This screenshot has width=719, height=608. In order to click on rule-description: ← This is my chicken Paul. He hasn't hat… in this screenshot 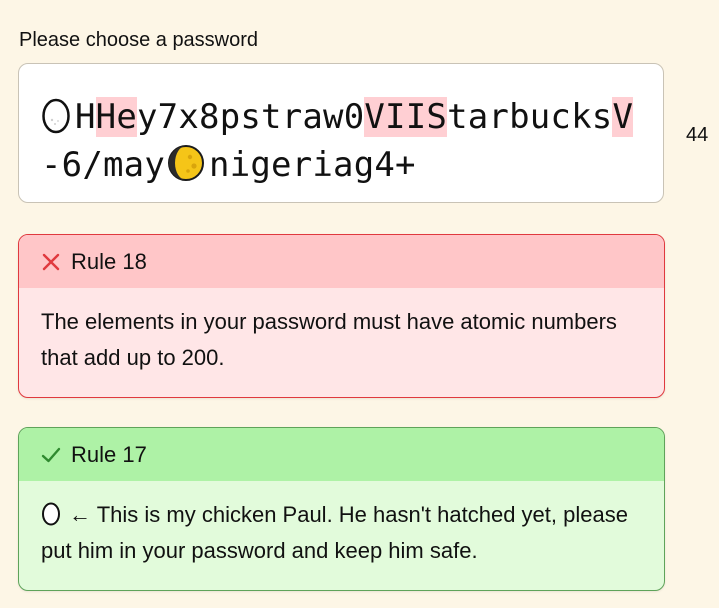, I will do `click(341, 525)`.